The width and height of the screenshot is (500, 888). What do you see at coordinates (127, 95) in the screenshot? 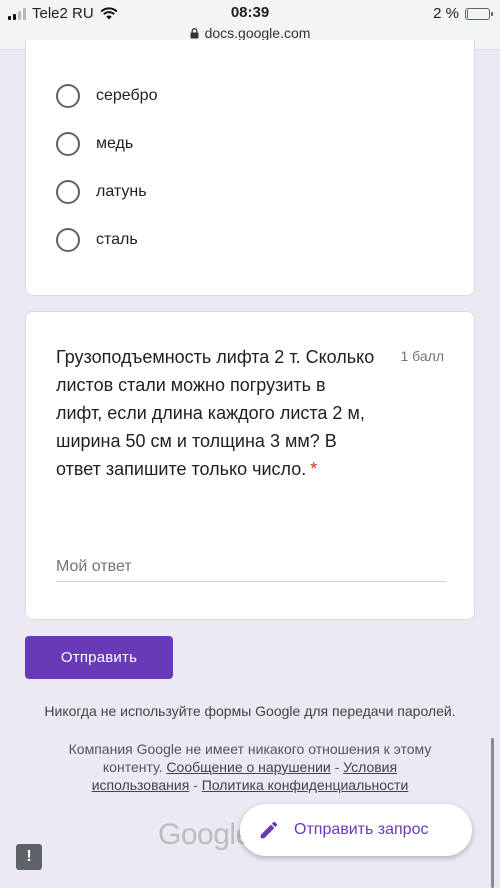
I see `option-label: серебро` at bounding box center [127, 95].